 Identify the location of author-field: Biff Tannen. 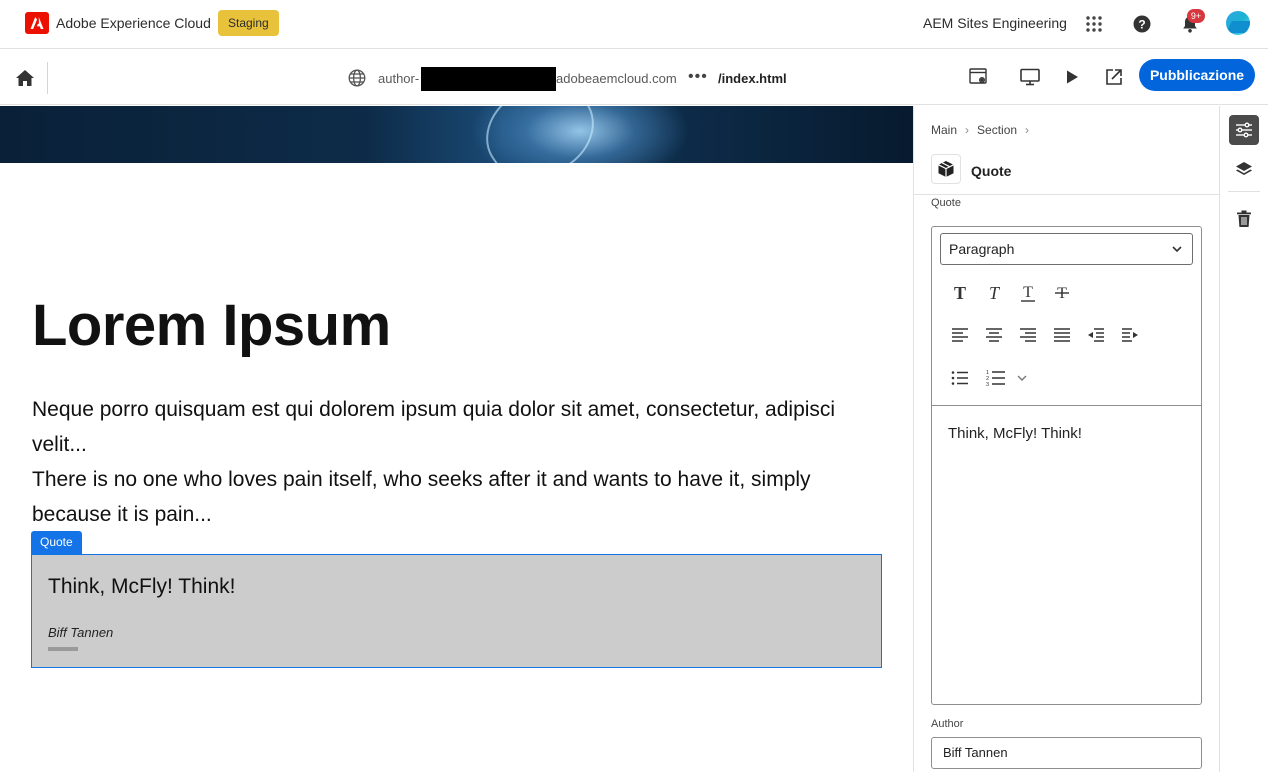
(1066, 753).